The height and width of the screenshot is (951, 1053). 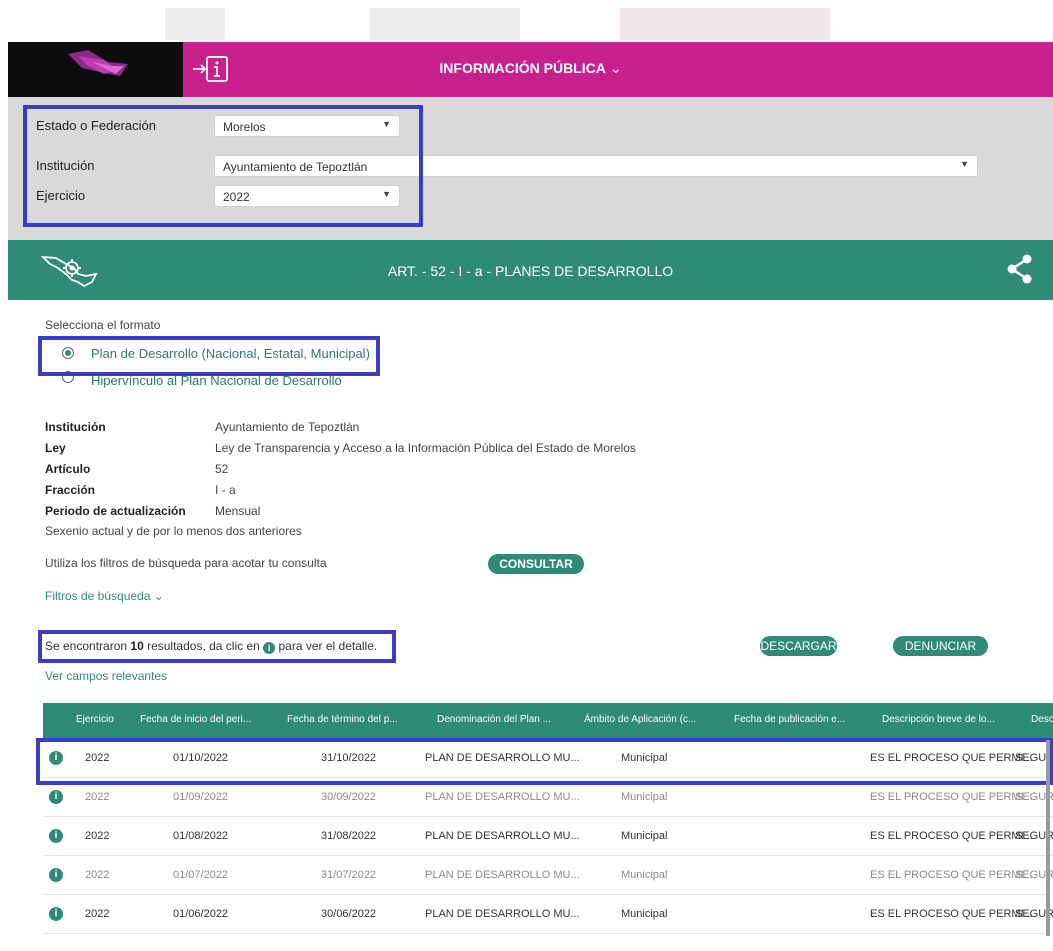 I want to click on column-header: Ejercicio, so click(x=95, y=719).